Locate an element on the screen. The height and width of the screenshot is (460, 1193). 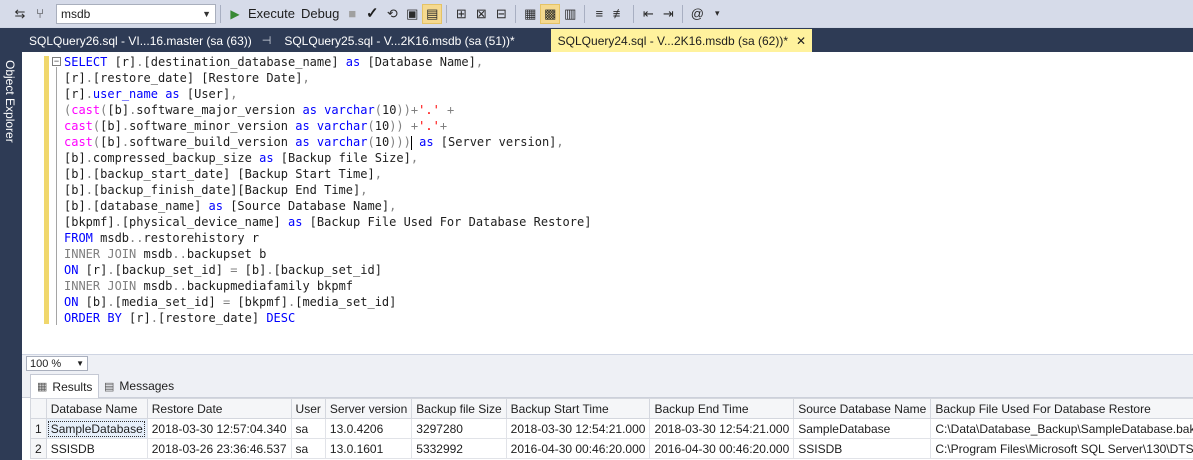
database-select-value: msdb is located at coordinates (76, 13).